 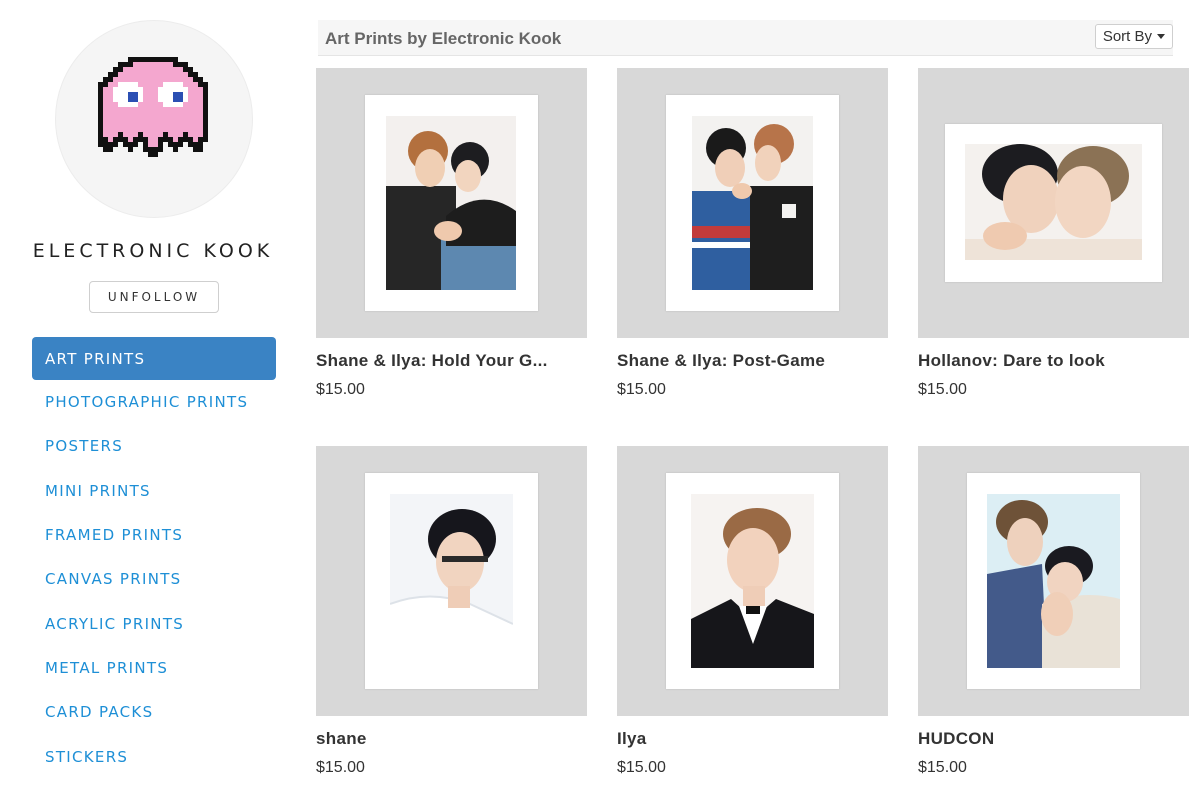 I want to click on sidebar-item-stickers: STICKERS, so click(x=154, y=756).